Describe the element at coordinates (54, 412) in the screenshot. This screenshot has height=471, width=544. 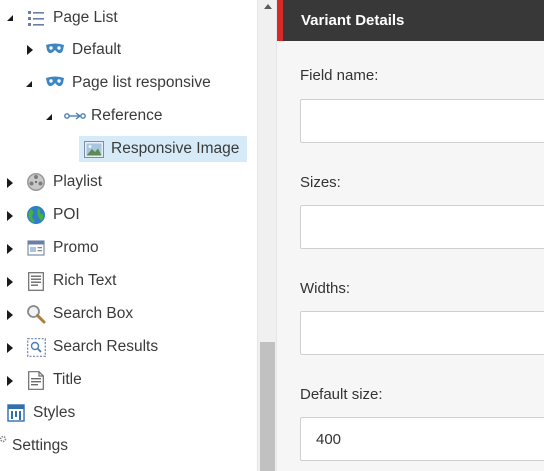
I see `tree-item-label: Styles` at that location.